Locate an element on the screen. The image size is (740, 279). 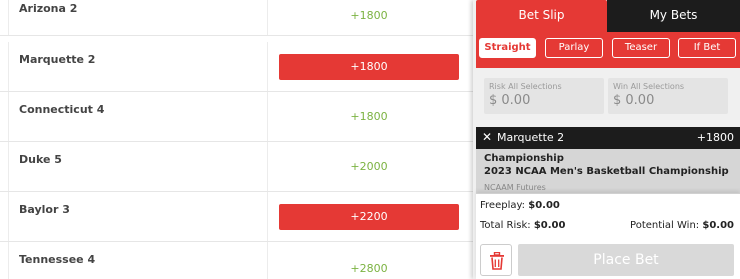
team-name: Baylor 3 is located at coordinates (44, 209).